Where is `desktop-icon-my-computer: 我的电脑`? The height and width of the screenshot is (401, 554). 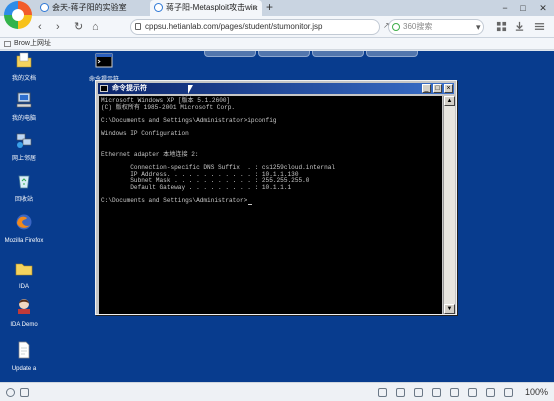 desktop-icon-my-computer: 我的电脑 is located at coordinates (24, 107).